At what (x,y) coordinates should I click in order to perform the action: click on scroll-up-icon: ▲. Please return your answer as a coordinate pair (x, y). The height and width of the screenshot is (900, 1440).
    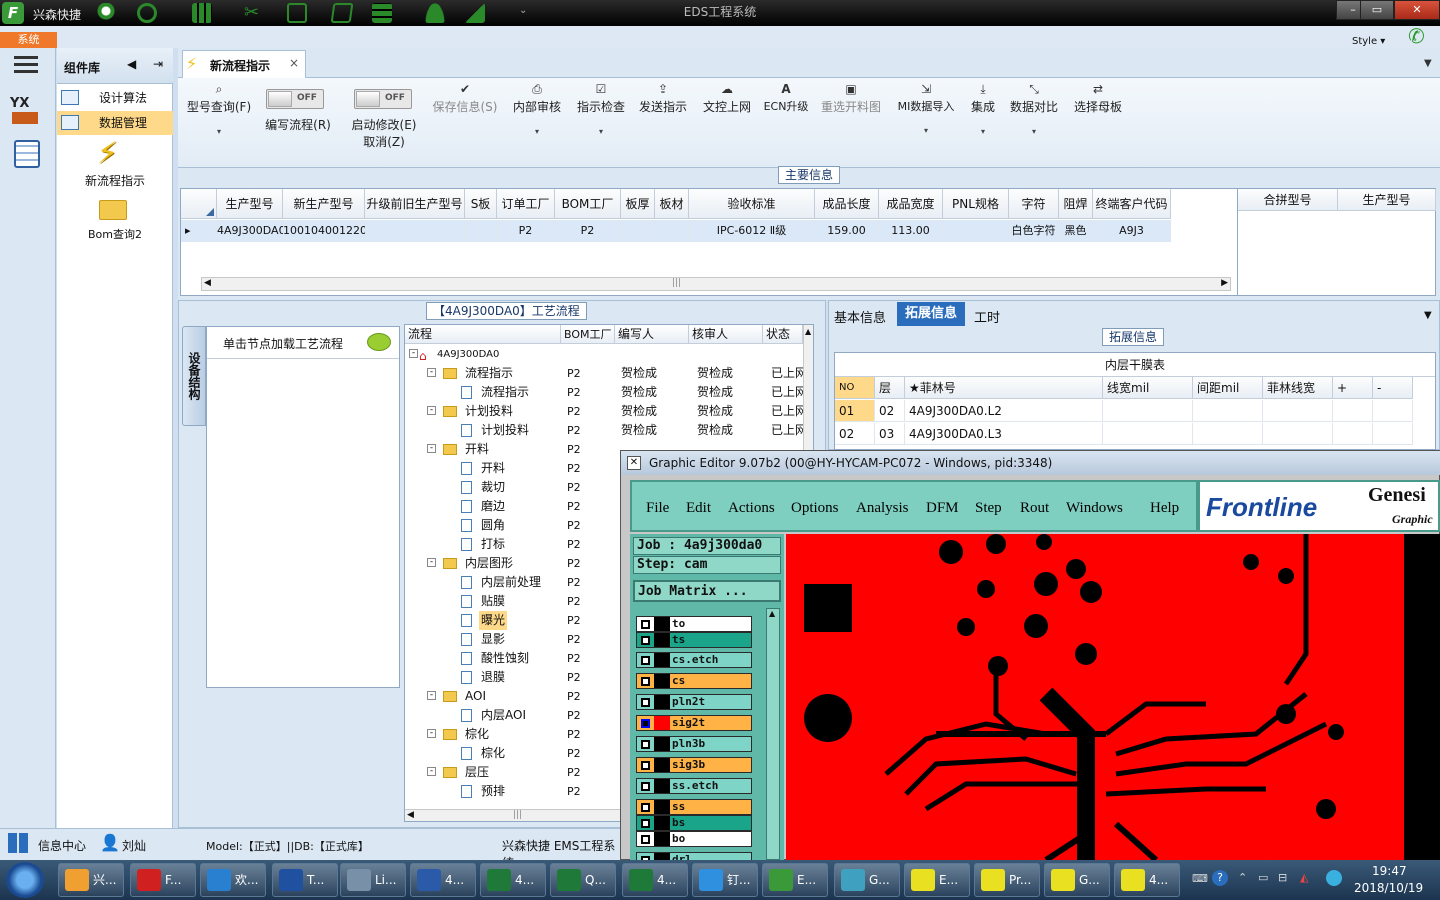
    Looking at the image, I should click on (772, 613).